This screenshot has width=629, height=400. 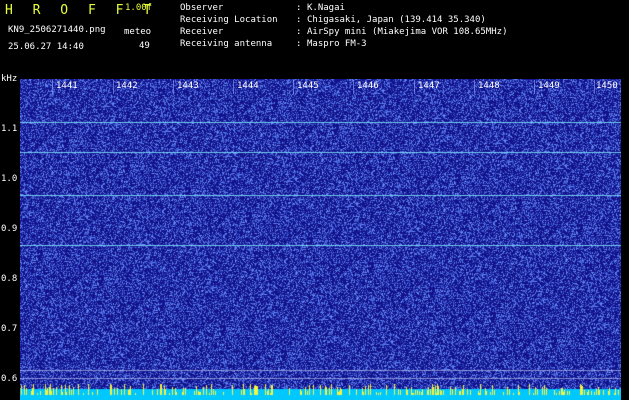 What do you see at coordinates (607, 86) in the screenshot?
I see `x-tick-1450: 1450` at bounding box center [607, 86].